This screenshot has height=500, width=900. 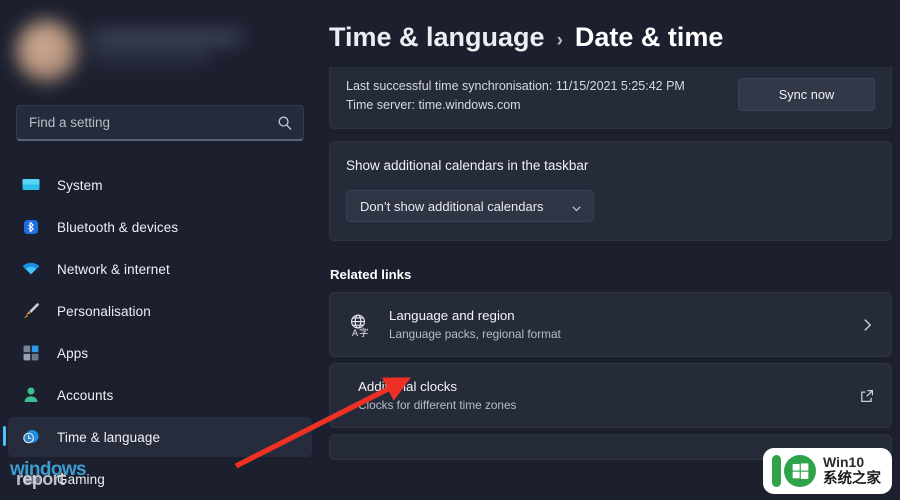 What do you see at coordinates (437, 405) in the screenshot?
I see `link-subtitle: Clocks for different time zones` at bounding box center [437, 405].